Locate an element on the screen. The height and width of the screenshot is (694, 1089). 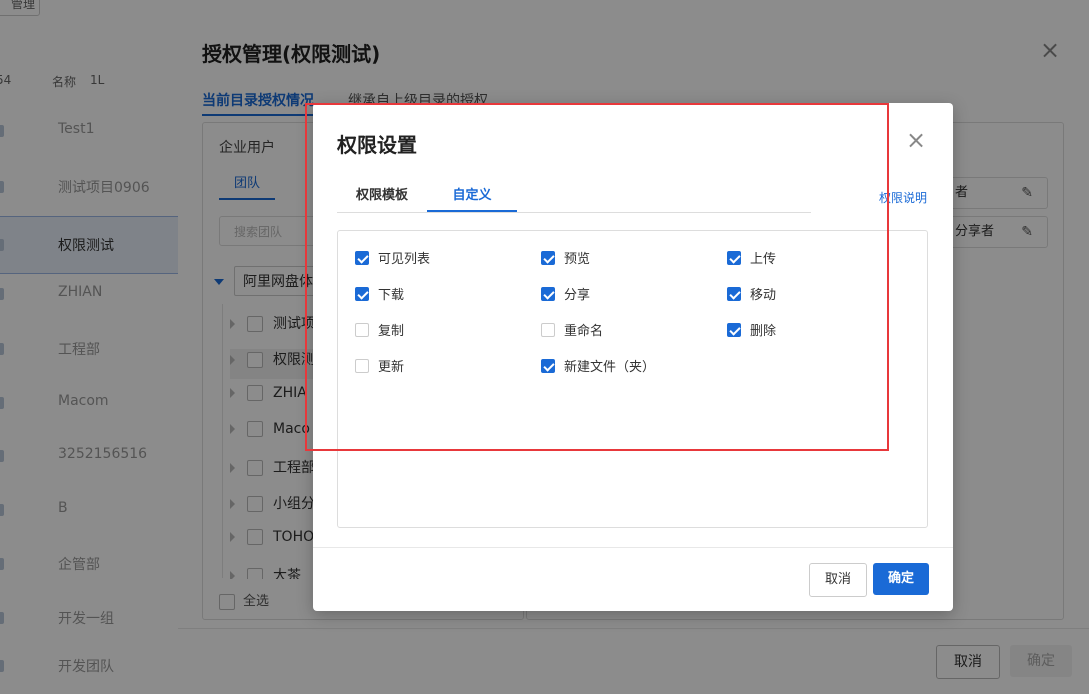
cancel-button: 取消 is located at coordinates (838, 580).